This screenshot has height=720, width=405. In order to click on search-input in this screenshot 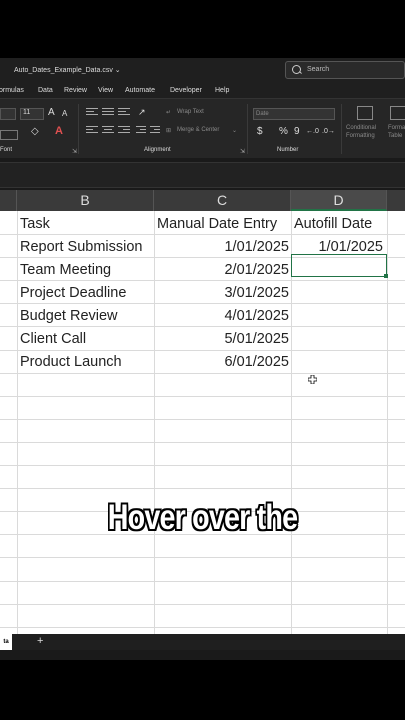, I will do `click(345, 70)`.